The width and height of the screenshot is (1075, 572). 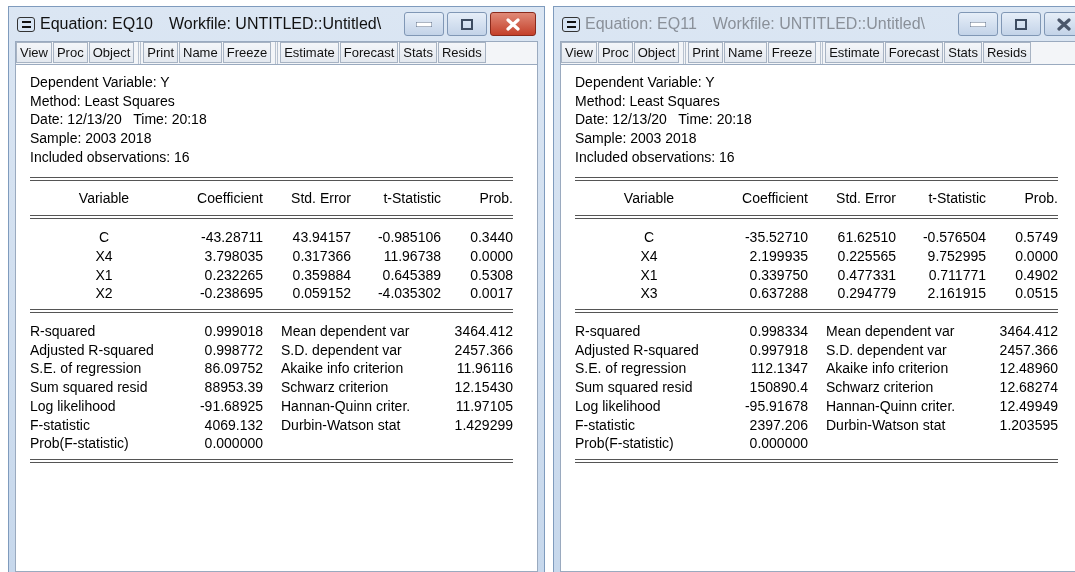 What do you see at coordinates (408, 294) in the screenshot?
I see `table-cell-text: -4.035302` at bounding box center [408, 294].